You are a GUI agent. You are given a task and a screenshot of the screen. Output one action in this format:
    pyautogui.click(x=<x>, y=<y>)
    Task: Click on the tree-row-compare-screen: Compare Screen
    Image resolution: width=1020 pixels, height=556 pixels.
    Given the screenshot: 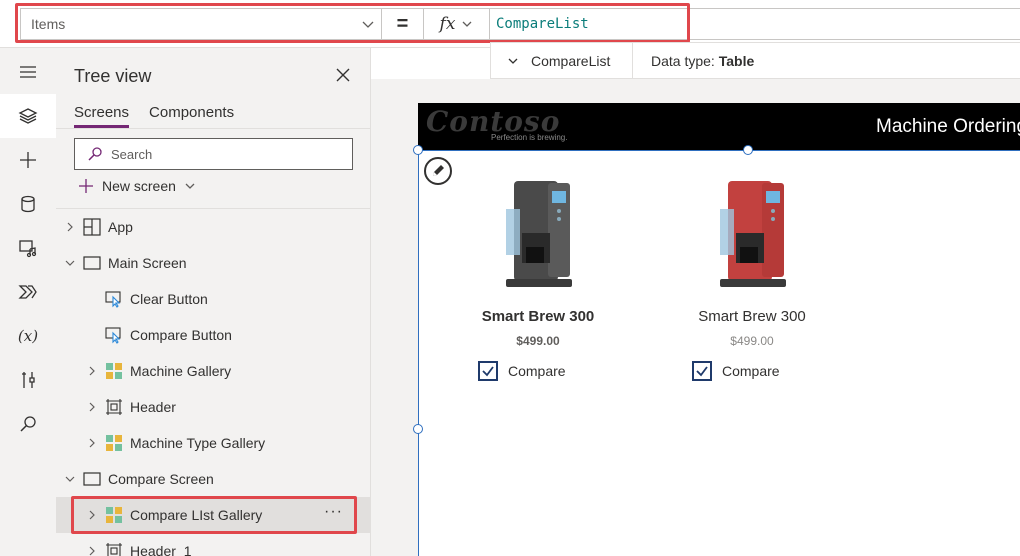 What is the action you would take?
    pyautogui.click(x=213, y=479)
    